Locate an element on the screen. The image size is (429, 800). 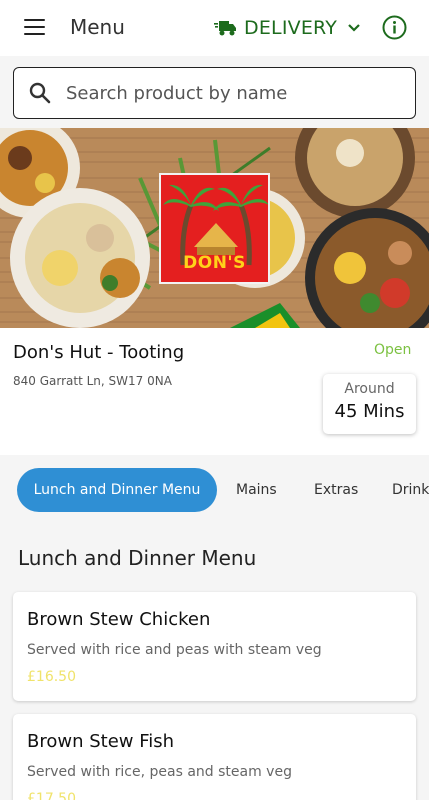
top-app-bar: Menu DELIVERY is located at coordinates (214, 28).